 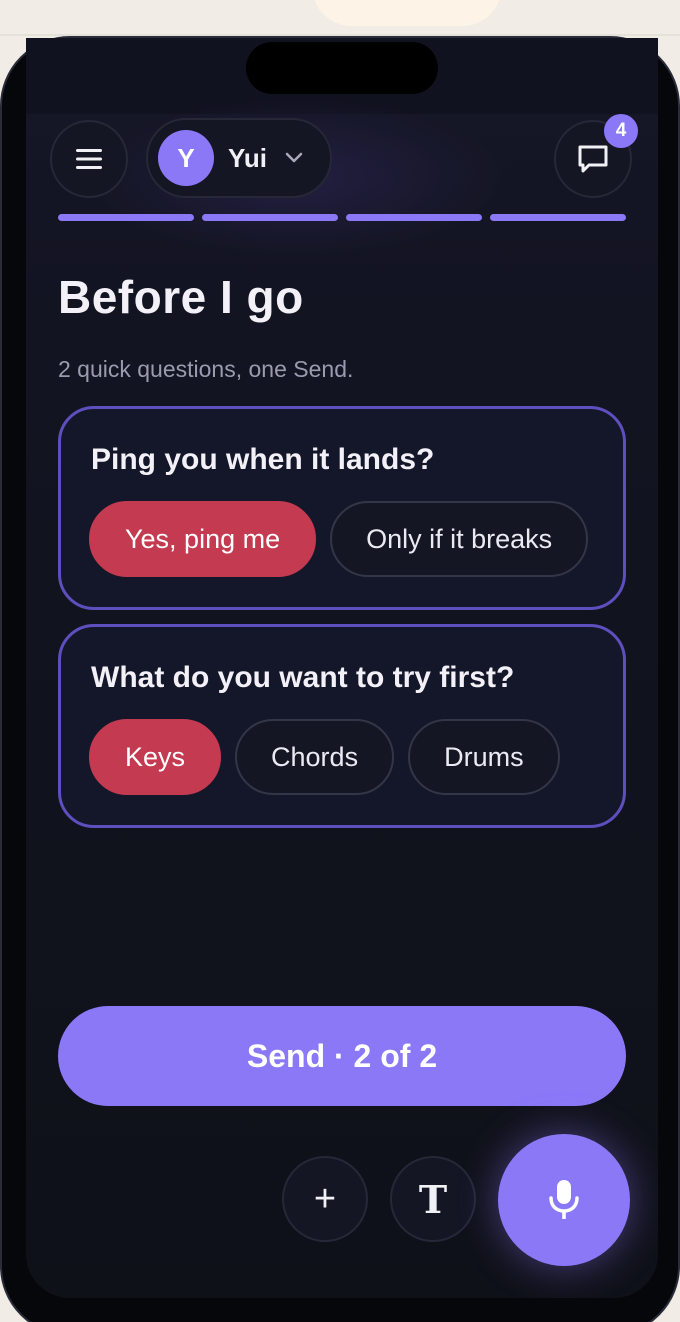 What do you see at coordinates (263, 459) in the screenshot?
I see `question-text: Ping you when it lands?` at bounding box center [263, 459].